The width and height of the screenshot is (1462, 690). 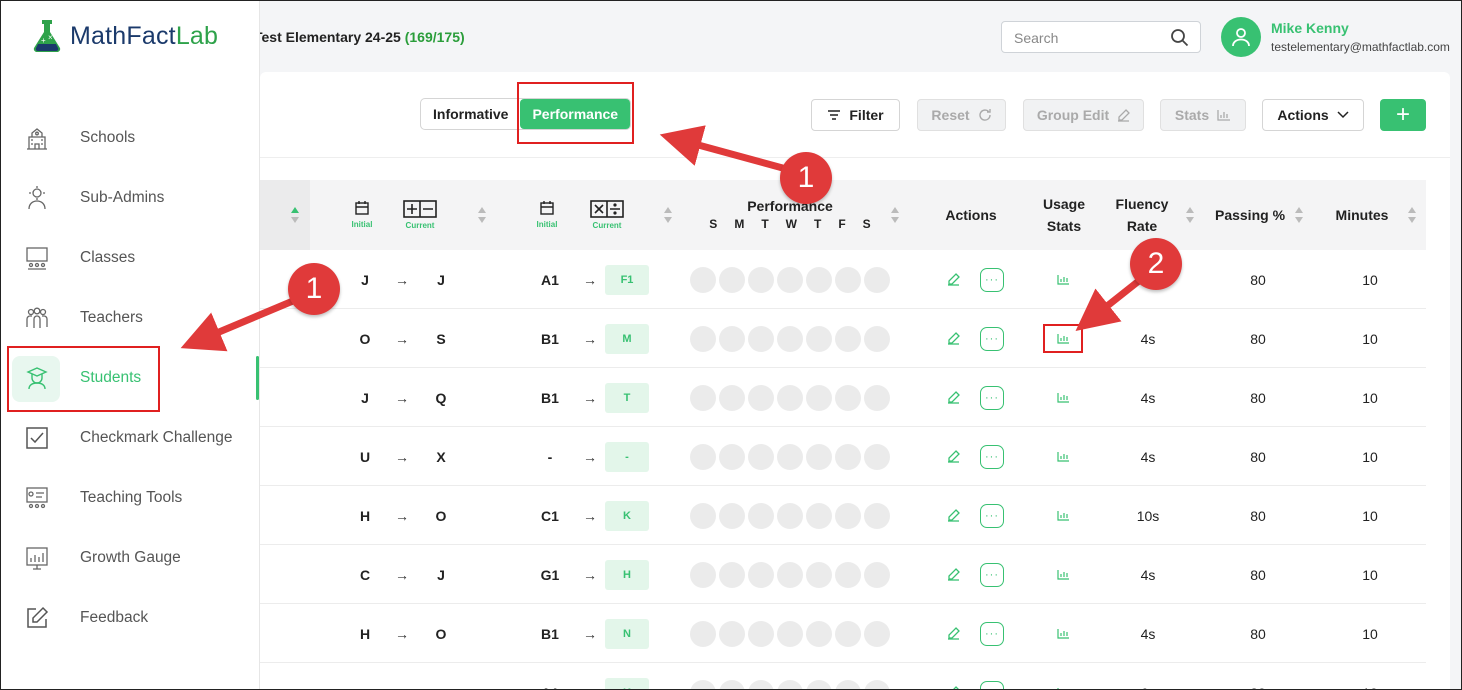 I want to click on table-row: C → J G1 → H ··· 4s 80 10, so click(x=843, y=574).